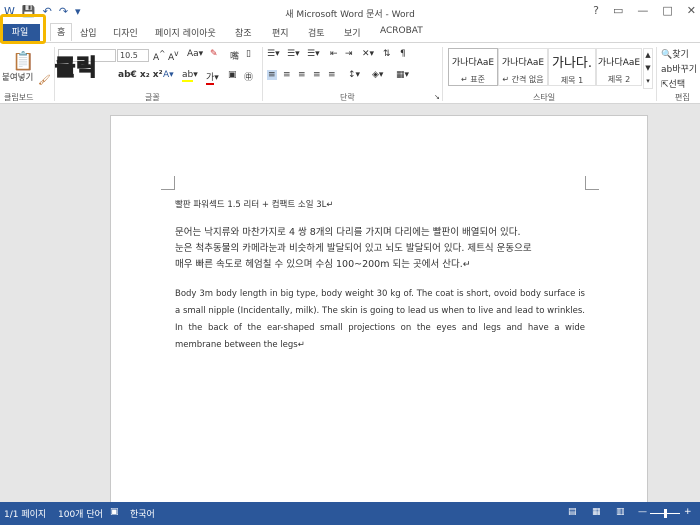 This screenshot has width=700, height=525. What do you see at coordinates (190, 76) in the screenshot?
I see `highlight-icon: ab▾` at bounding box center [190, 76].